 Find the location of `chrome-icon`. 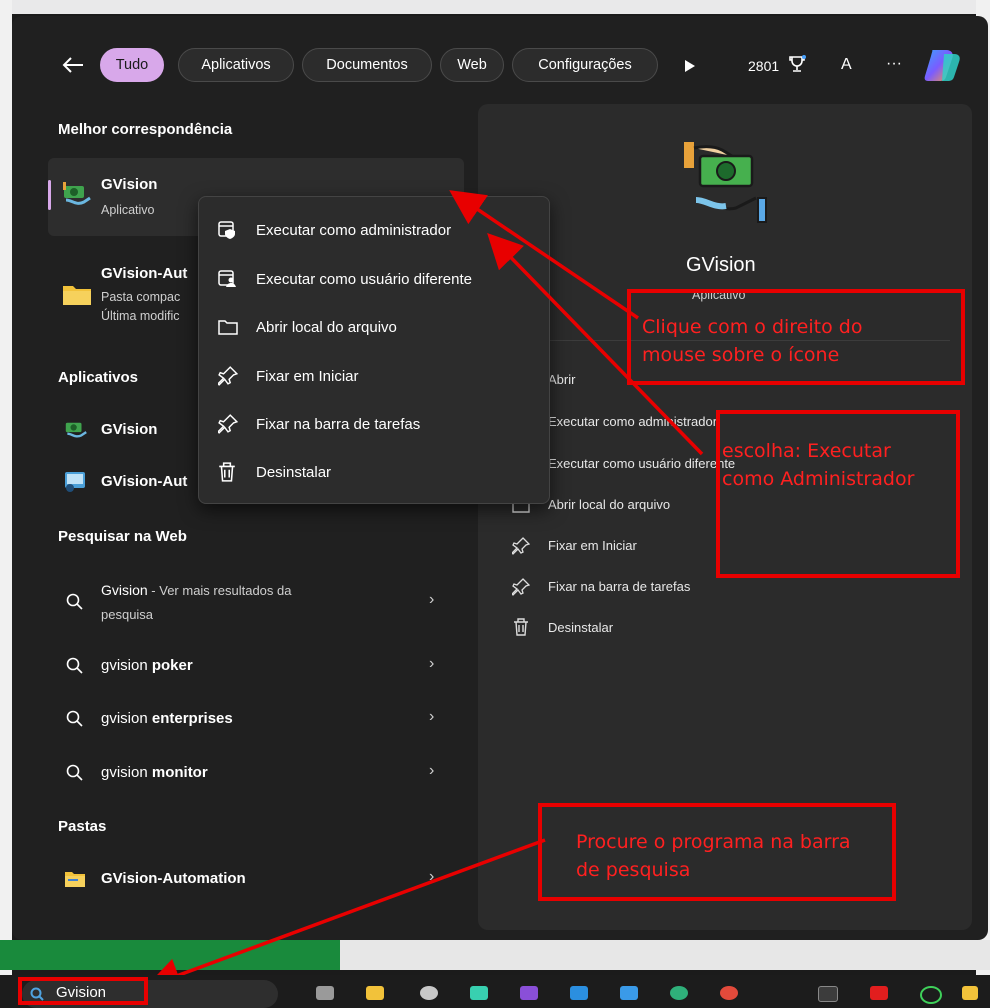

chrome-icon is located at coordinates (729, 993).